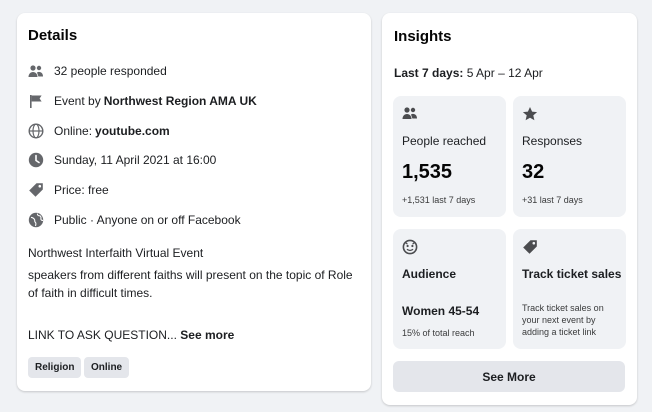  What do you see at coordinates (110, 71) in the screenshot?
I see `responded-text: 32 people responded` at bounding box center [110, 71].